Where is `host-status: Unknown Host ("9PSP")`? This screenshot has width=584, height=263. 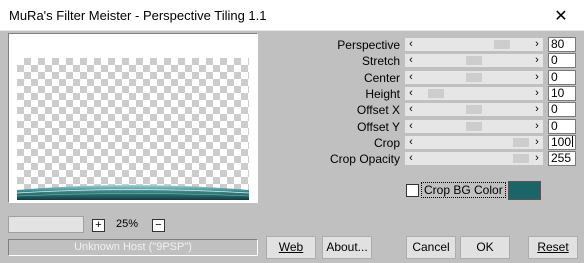 host-status: Unknown Host ("9PSP") is located at coordinates (133, 247).